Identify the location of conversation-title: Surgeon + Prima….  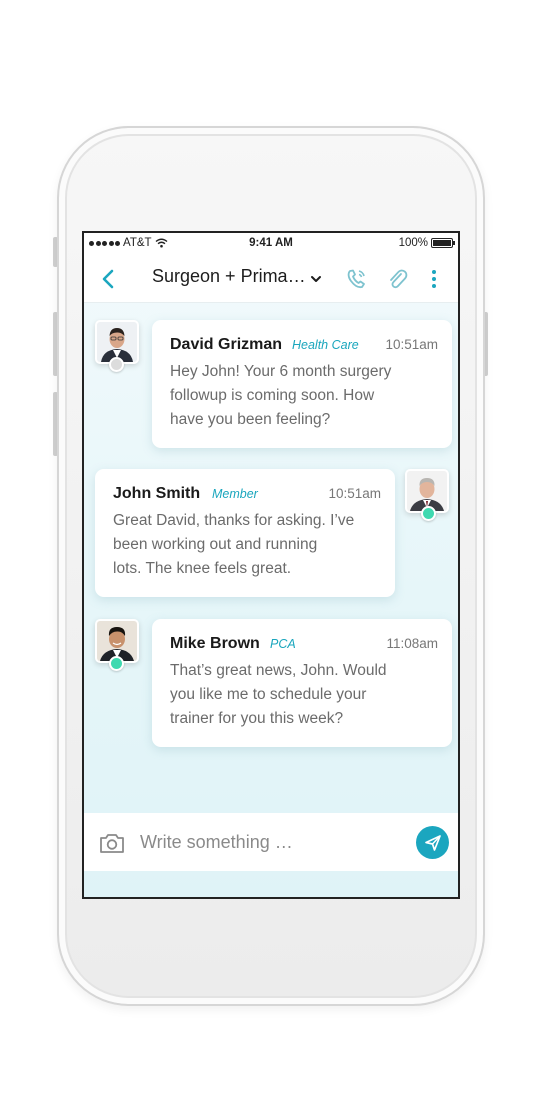
(228, 276).